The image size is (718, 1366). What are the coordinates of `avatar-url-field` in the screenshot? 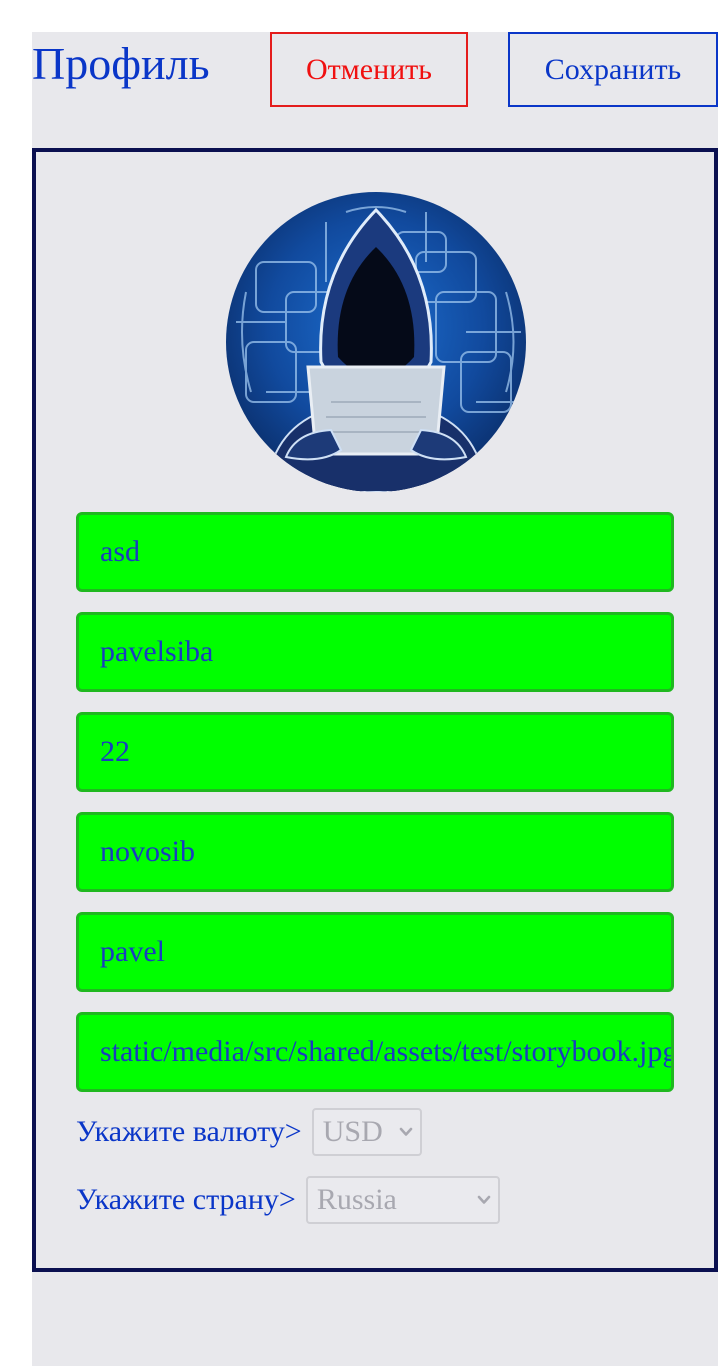 It's located at (375, 1052).